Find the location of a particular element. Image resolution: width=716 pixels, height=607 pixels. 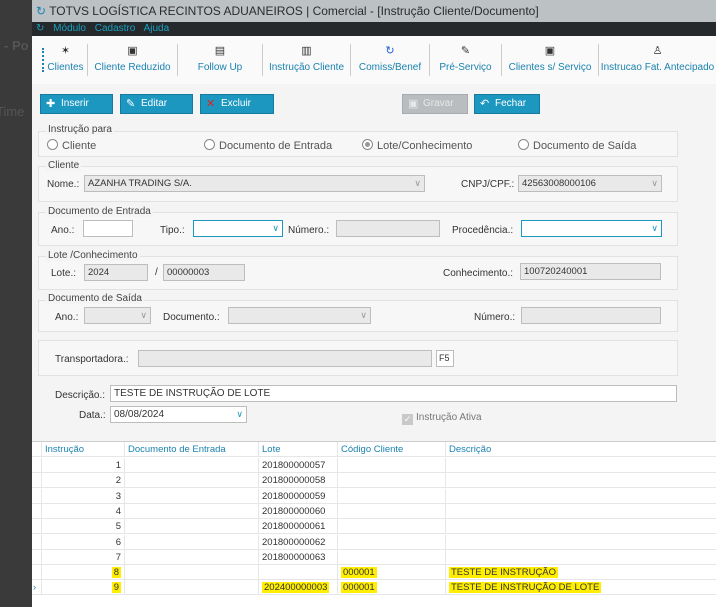

descricao-input: TESTE DE INSTRUÇÃO DE LOTE is located at coordinates (393, 393).